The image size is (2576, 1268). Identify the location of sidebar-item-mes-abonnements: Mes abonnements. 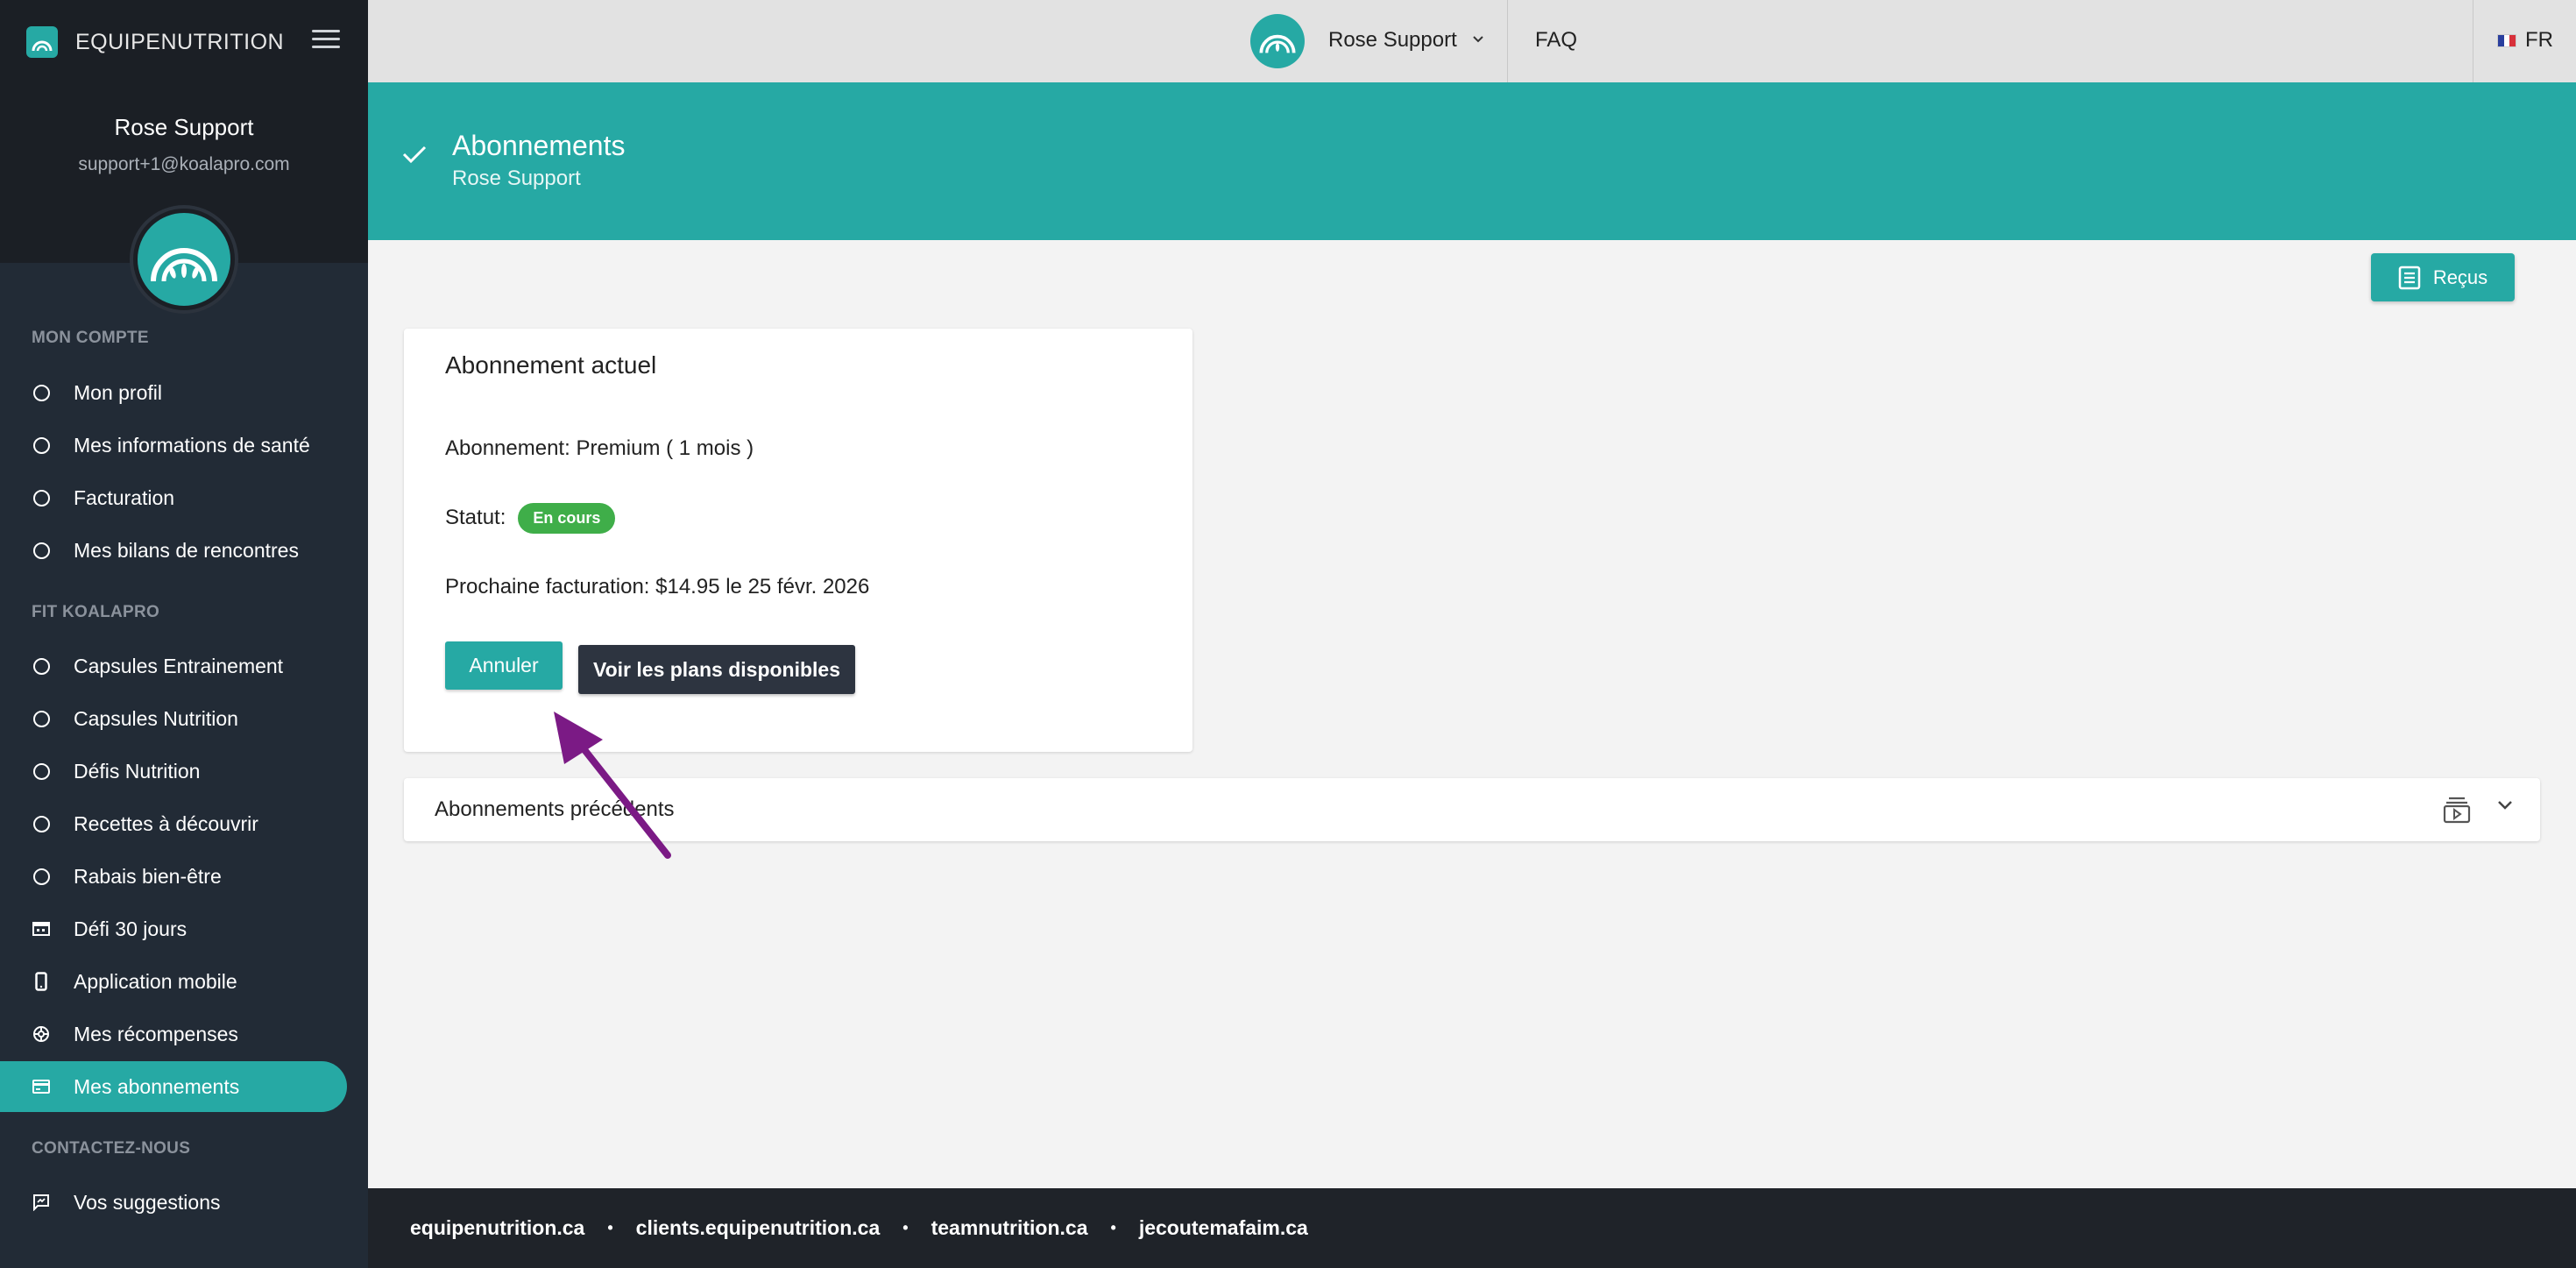
(173, 1086).